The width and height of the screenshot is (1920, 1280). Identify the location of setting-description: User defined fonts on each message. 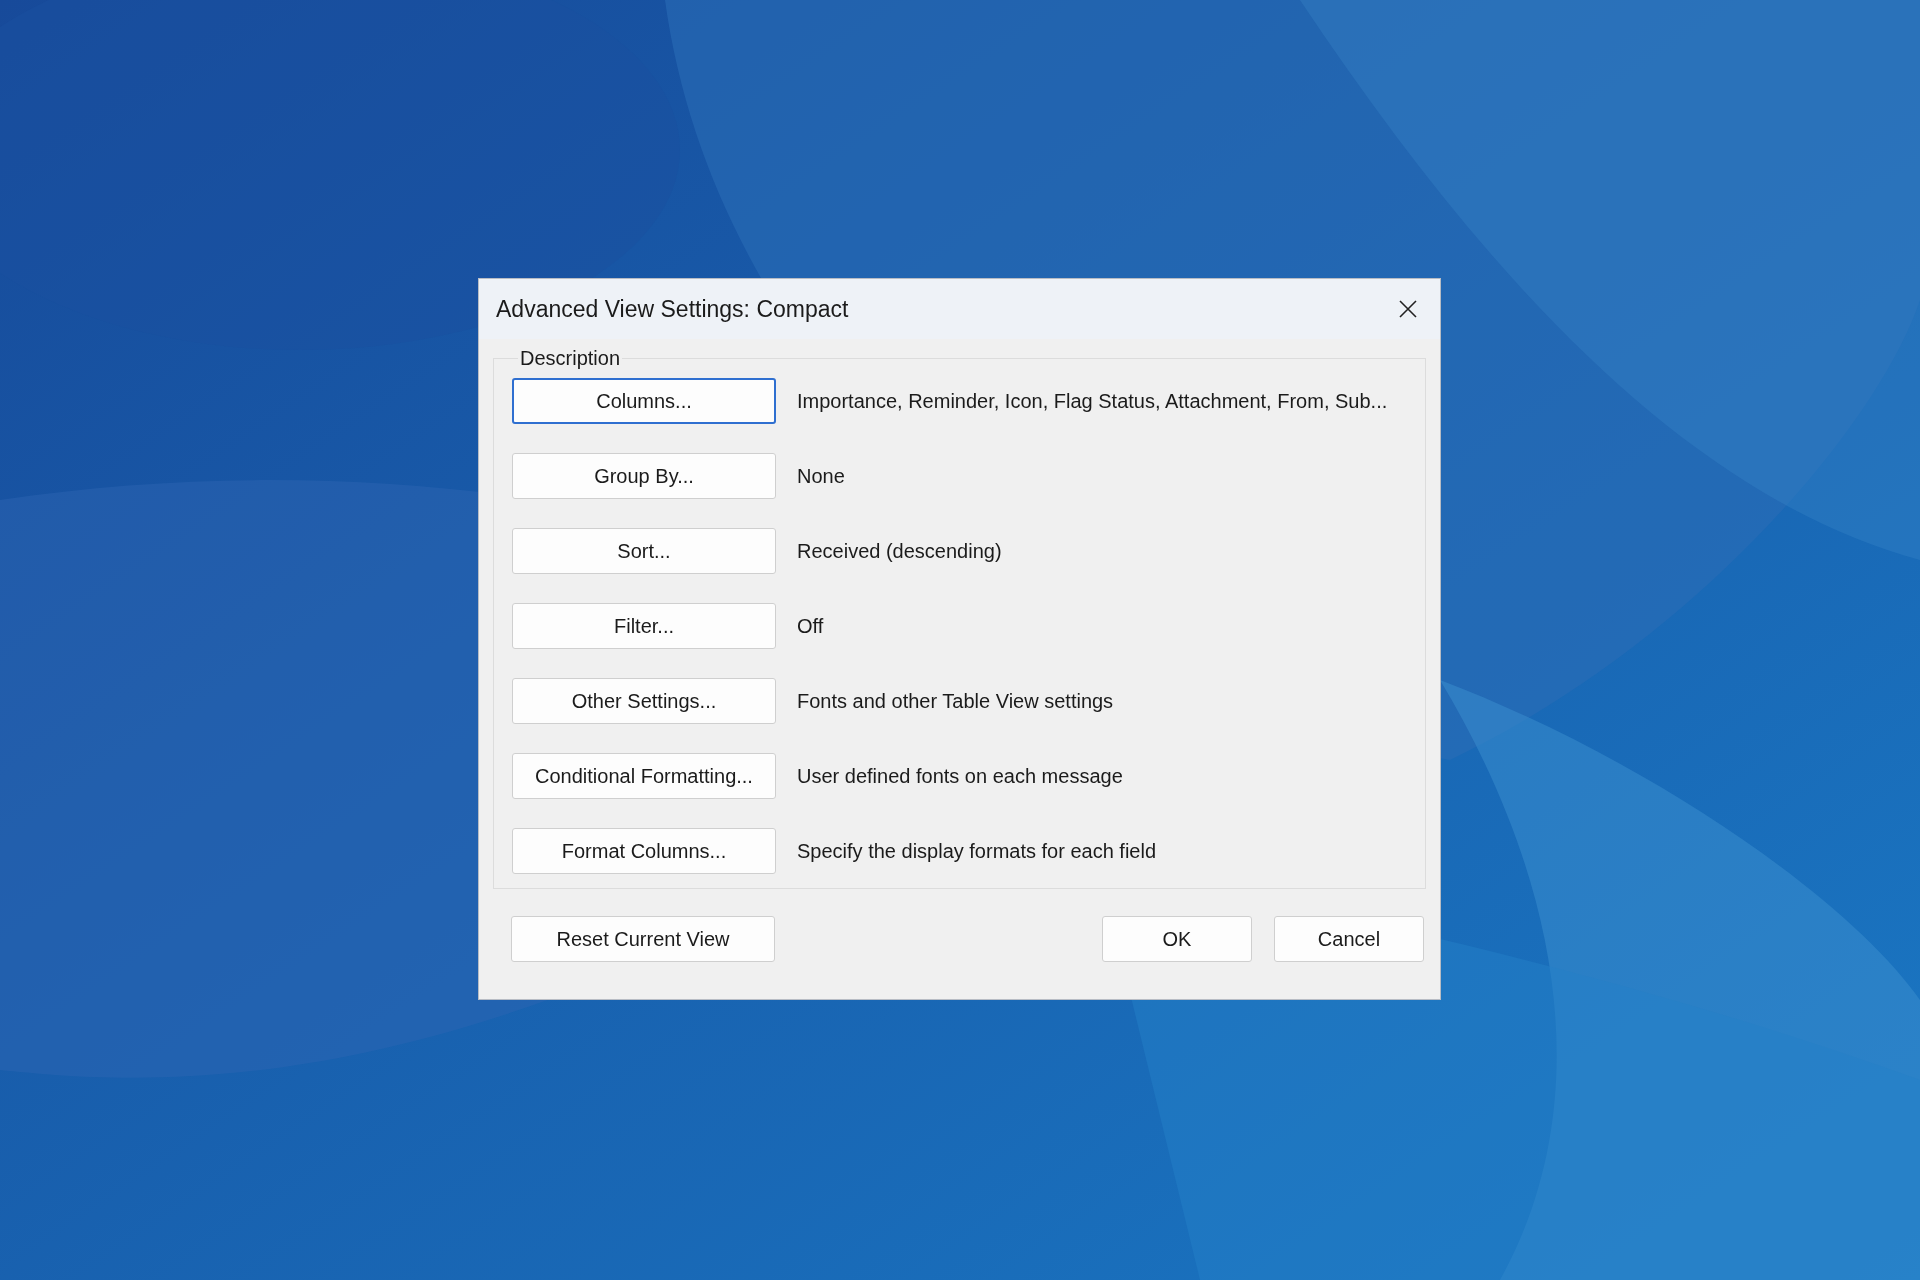
(960, 776).